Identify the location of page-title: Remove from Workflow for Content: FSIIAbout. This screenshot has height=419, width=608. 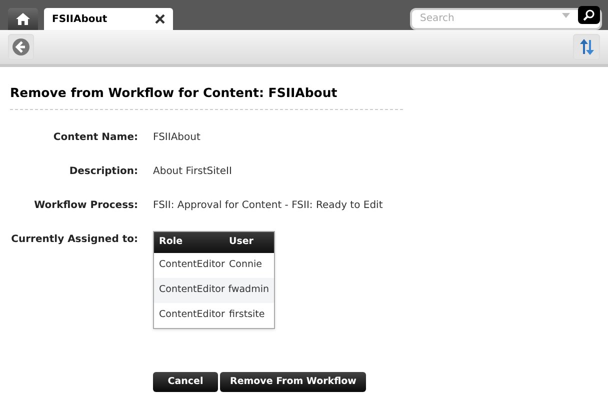
(174, 93).